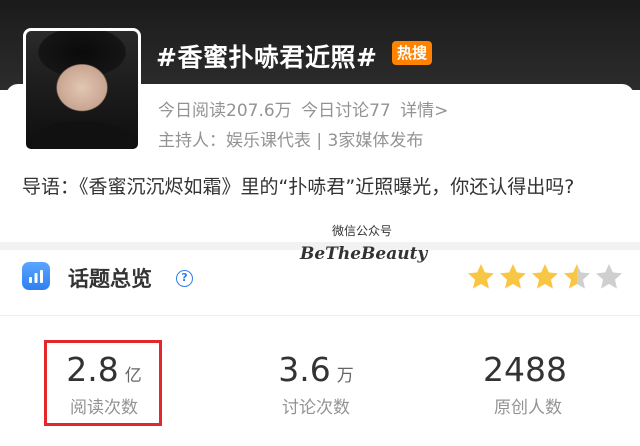 This screenshot has height=446, width=640. Describe the element at coordinates (364, 254) in the screenshot. I see `watermark-brand: BeTheBeauty` at that location.